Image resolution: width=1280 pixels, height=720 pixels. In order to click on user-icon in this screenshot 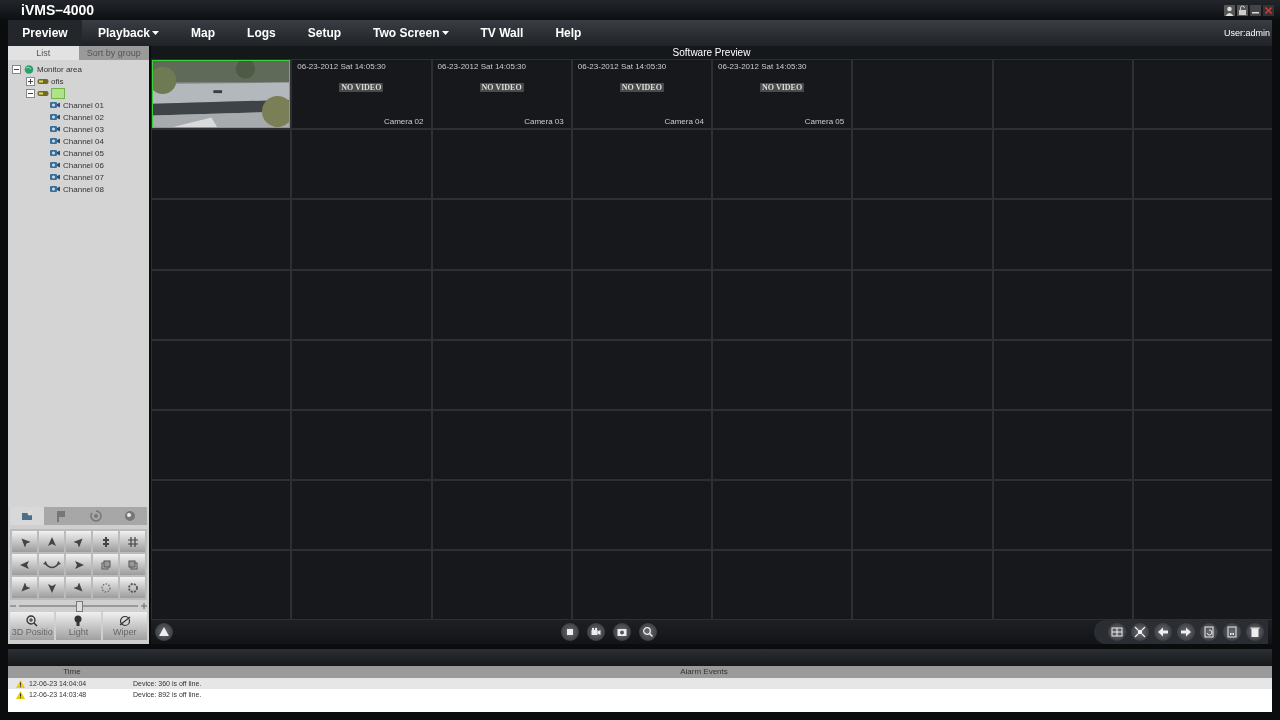, I will do `click(1229, 10)`.